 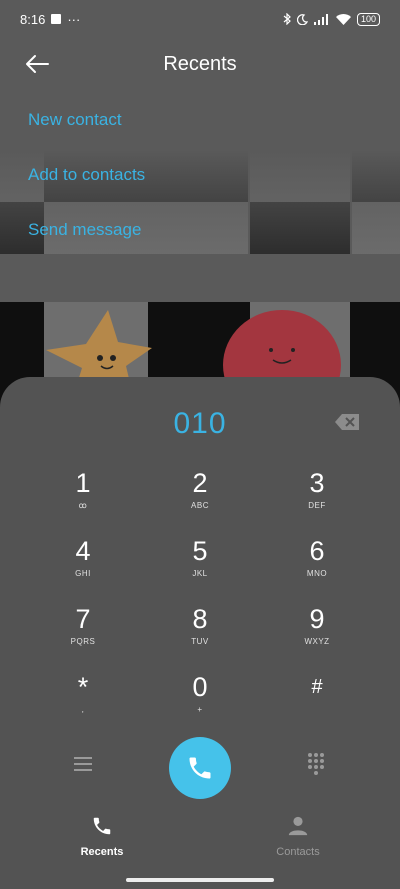 I want to click on wifi-icon, so click(x=343, y=19).